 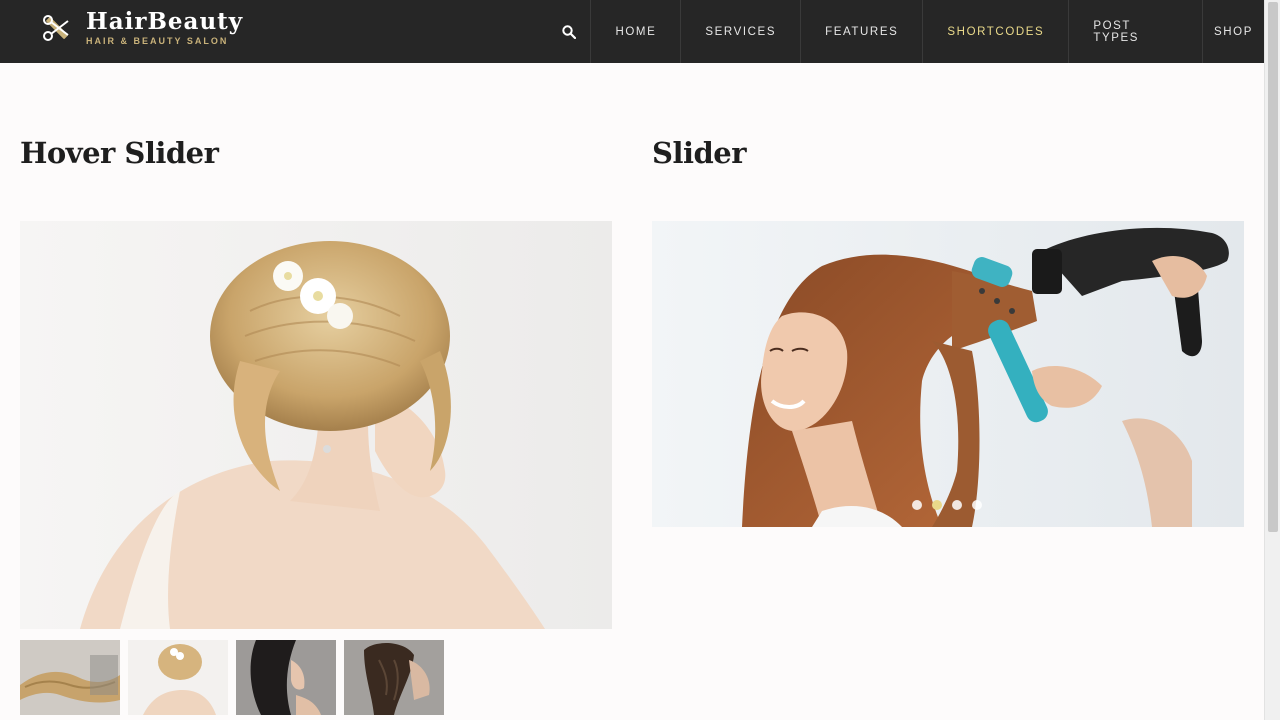 I want to click on slider-pagination, so click(x=947, y=505).